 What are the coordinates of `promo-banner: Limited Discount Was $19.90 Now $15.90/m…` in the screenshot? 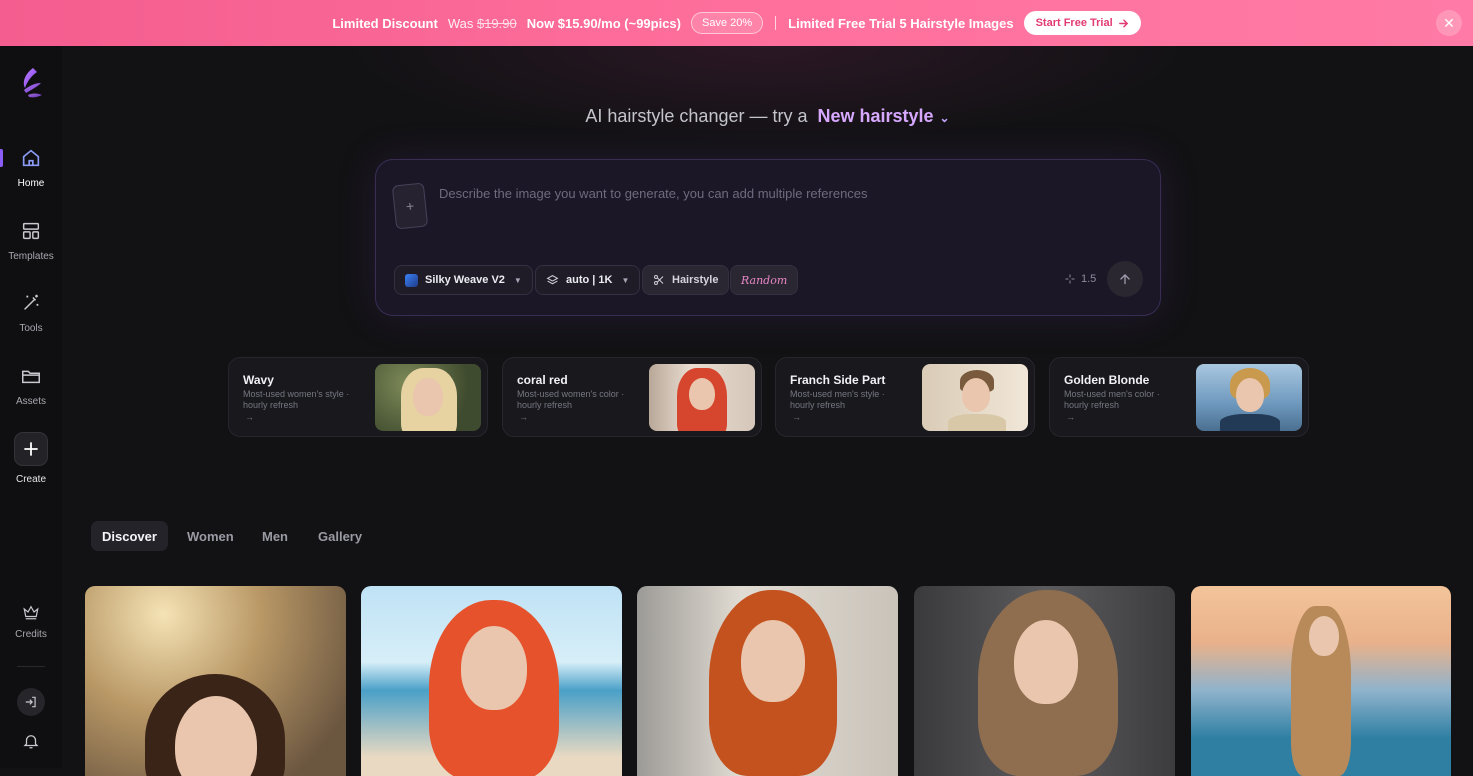 It's located at (736, 23).